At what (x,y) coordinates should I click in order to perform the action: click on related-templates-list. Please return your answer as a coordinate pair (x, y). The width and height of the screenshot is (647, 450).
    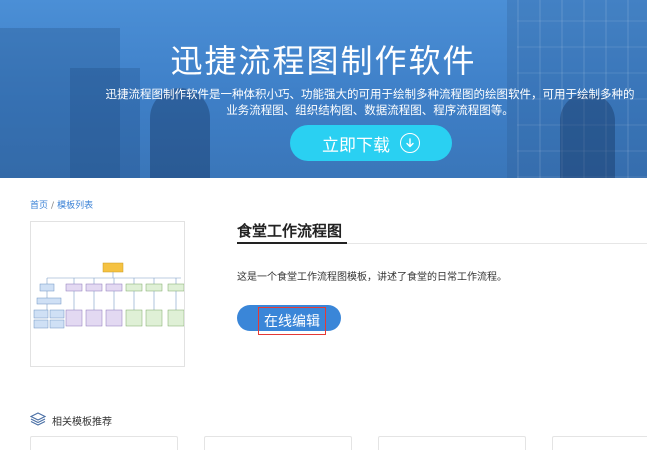
    Looking at the image, I should click on (338, 443).